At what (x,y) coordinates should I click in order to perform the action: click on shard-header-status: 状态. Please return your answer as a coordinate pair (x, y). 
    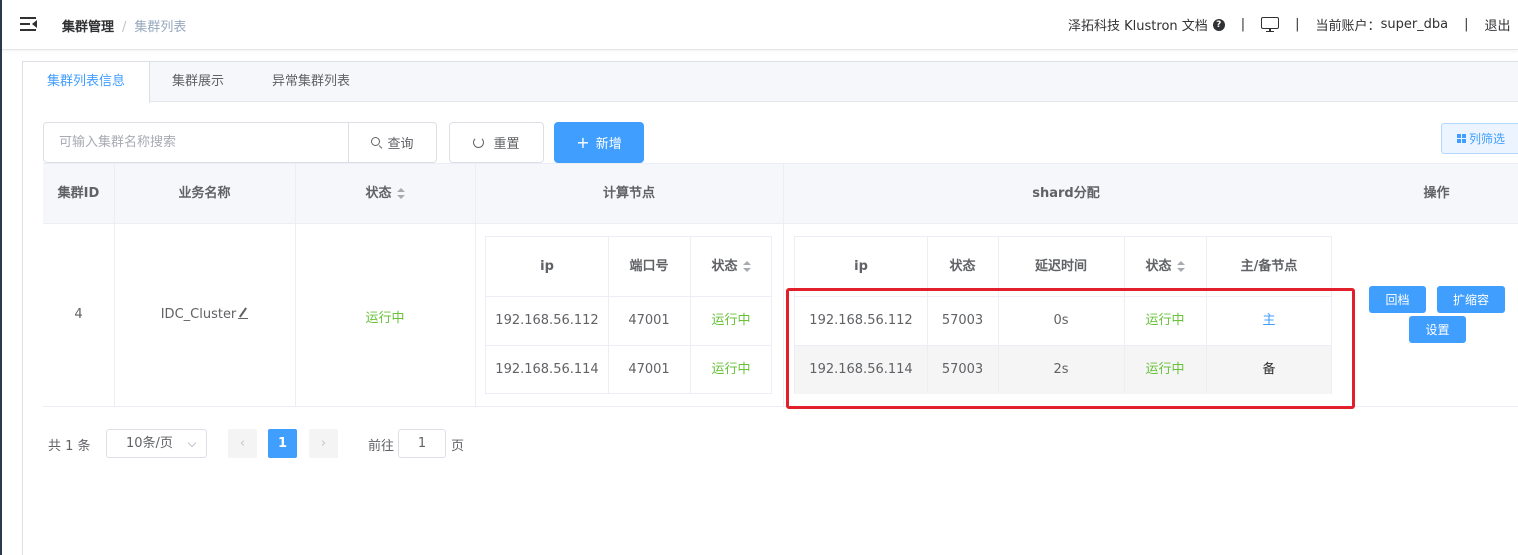
    Looking at the image, I should click on (1165, 267).